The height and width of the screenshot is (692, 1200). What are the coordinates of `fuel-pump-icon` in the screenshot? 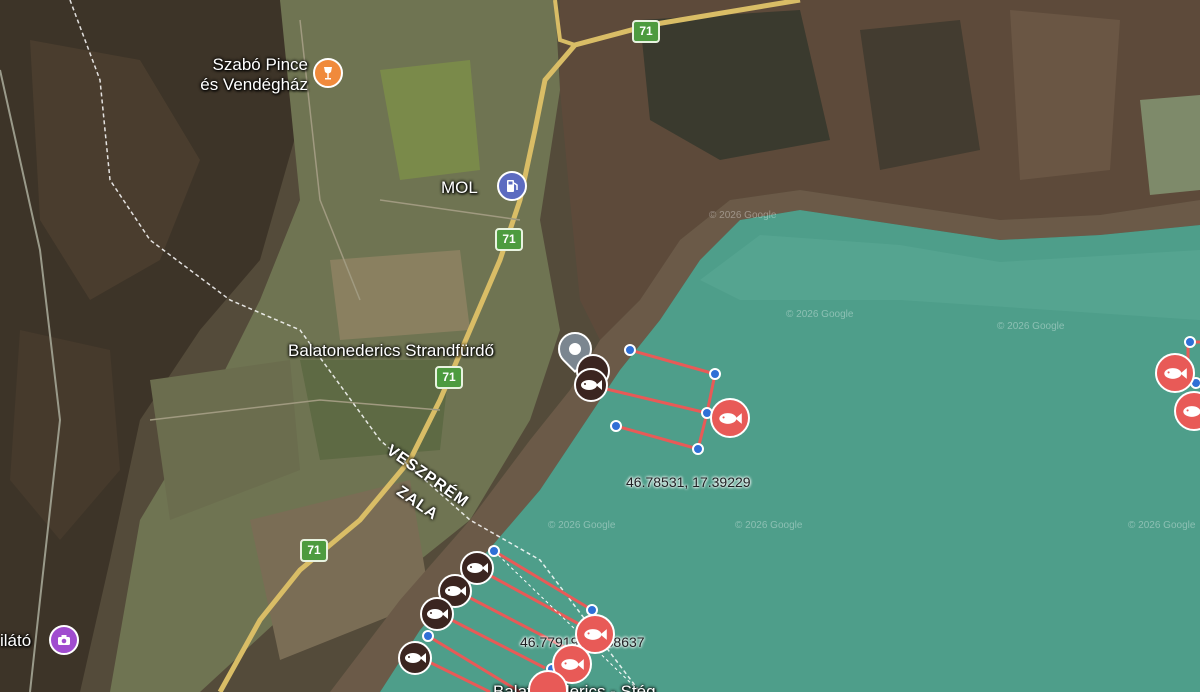 It's located at (512, 186).